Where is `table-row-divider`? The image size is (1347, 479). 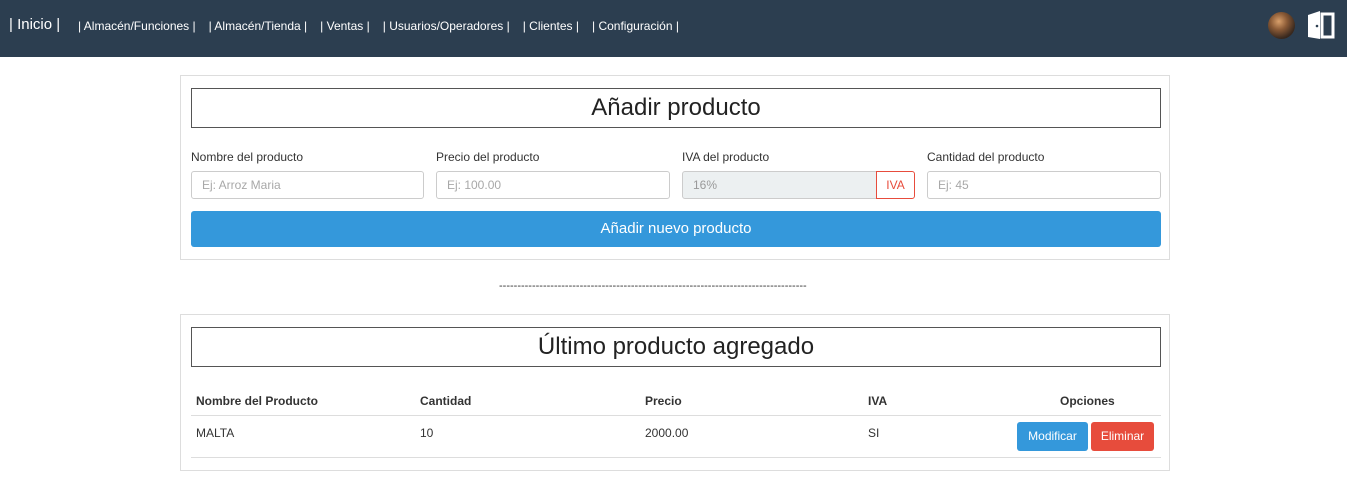 table-row-divider is located at coordinates (676, 457).